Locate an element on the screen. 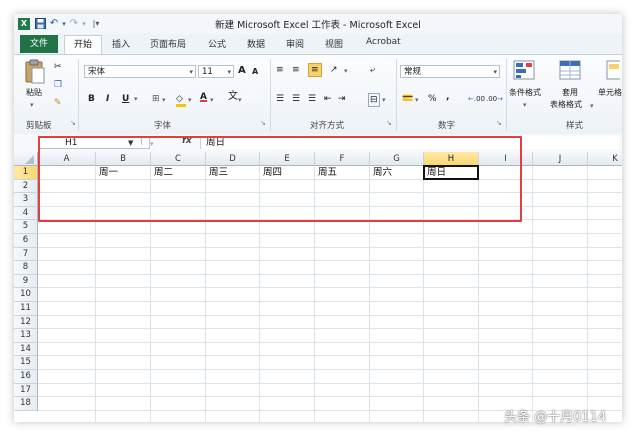 The image size is (636, 436). format-painter-icon: ✎ is located at coordinates (58, 103).